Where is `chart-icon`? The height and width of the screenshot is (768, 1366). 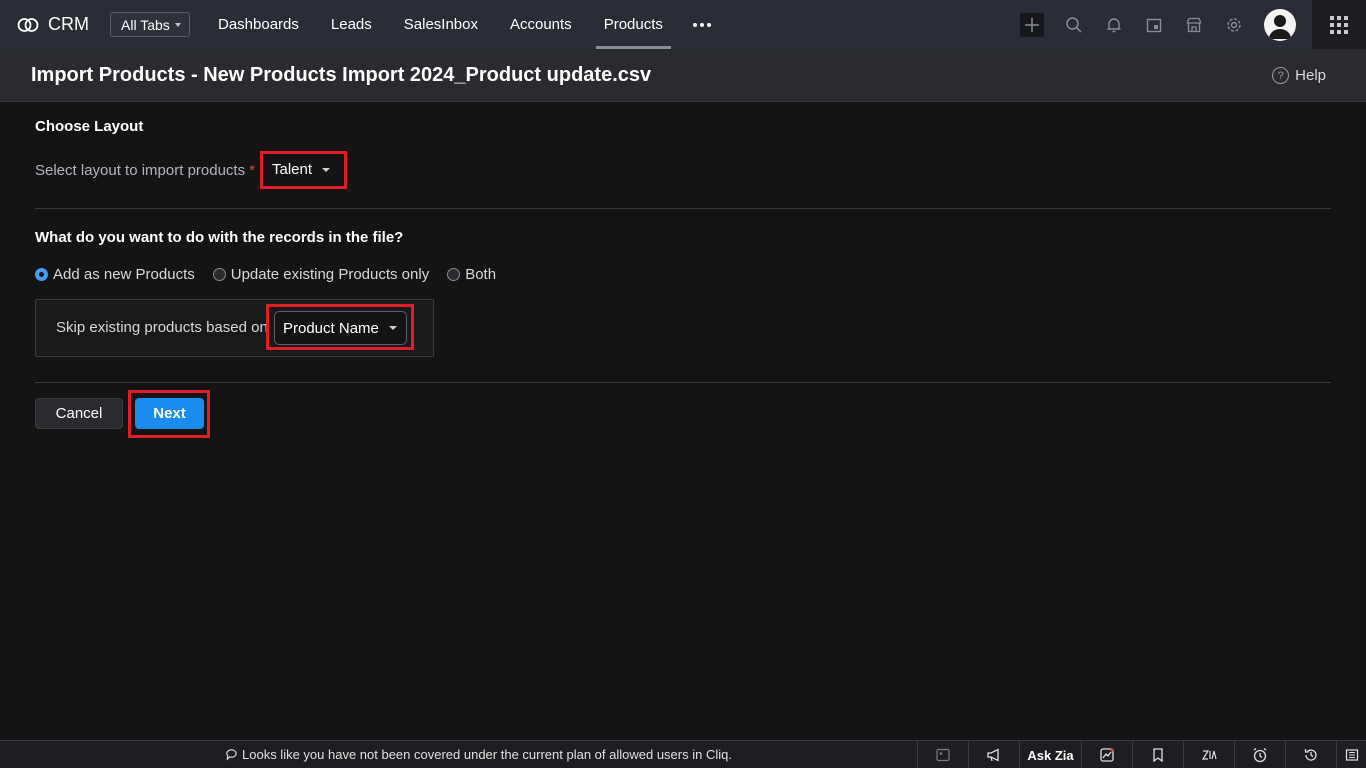
chart-icon is located at coordinates (1106, 754).